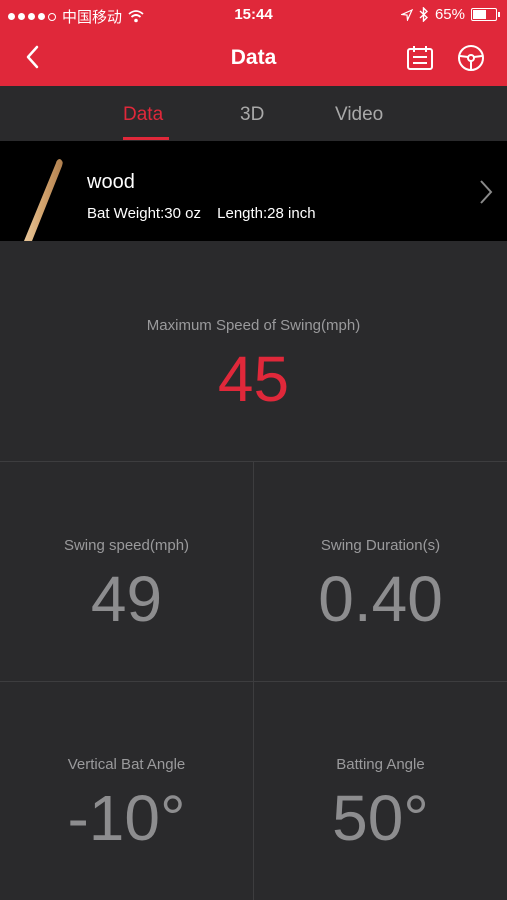  Describe the element at coordinates (253, 681) in the screenshot. I see `divider` at that location.